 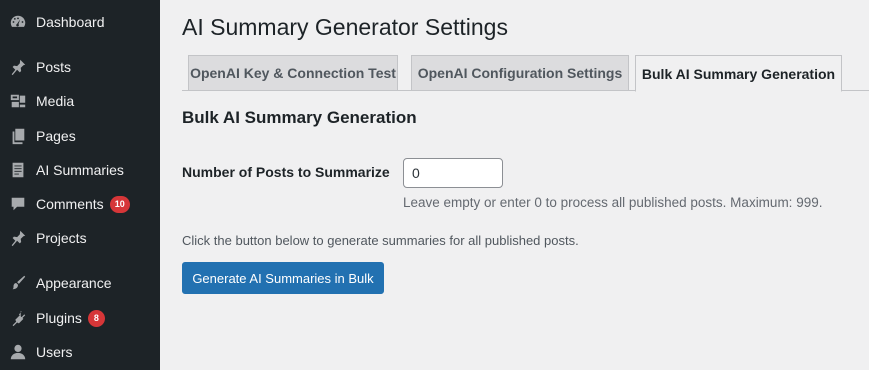 I want to click on sidebar-item-projects: Projects, so click(x=80, y=238).